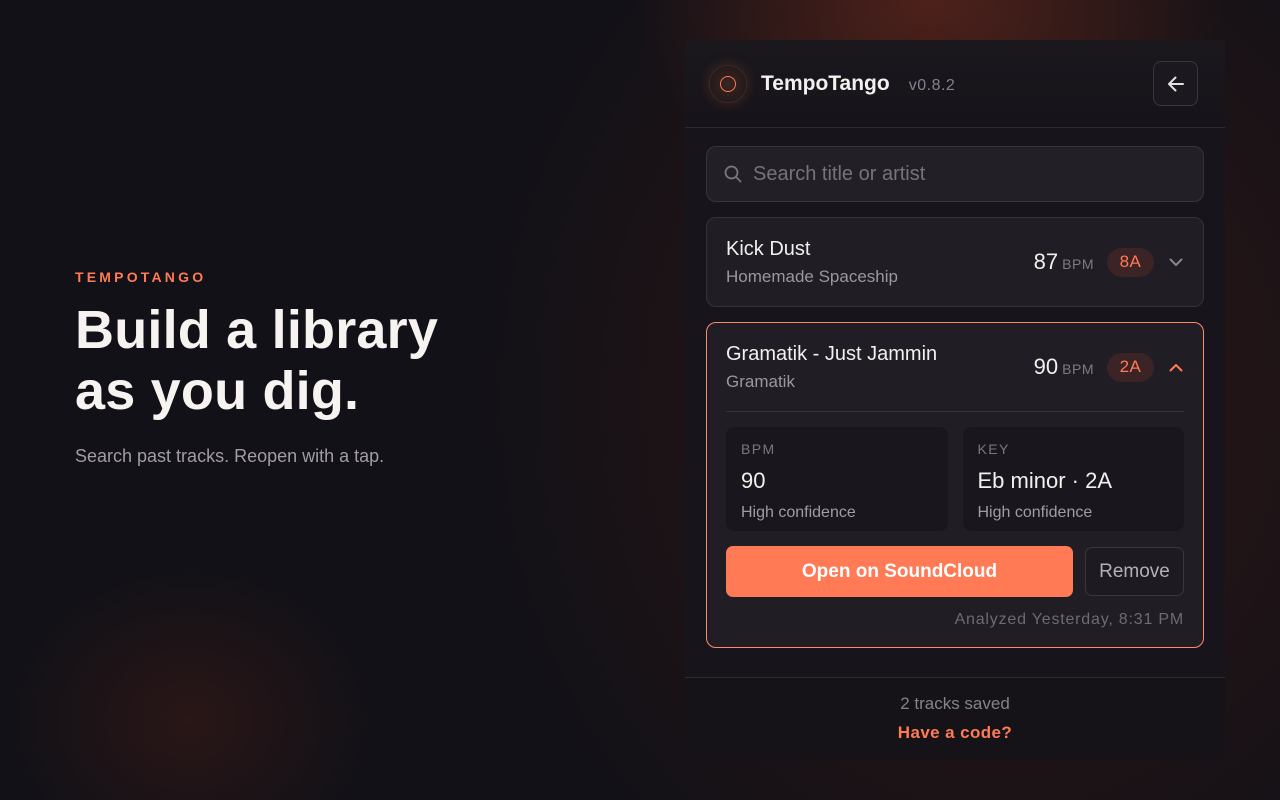  I want to click on hero-subline: Search past tracks. Reopen with a tap., so click(230, 456).